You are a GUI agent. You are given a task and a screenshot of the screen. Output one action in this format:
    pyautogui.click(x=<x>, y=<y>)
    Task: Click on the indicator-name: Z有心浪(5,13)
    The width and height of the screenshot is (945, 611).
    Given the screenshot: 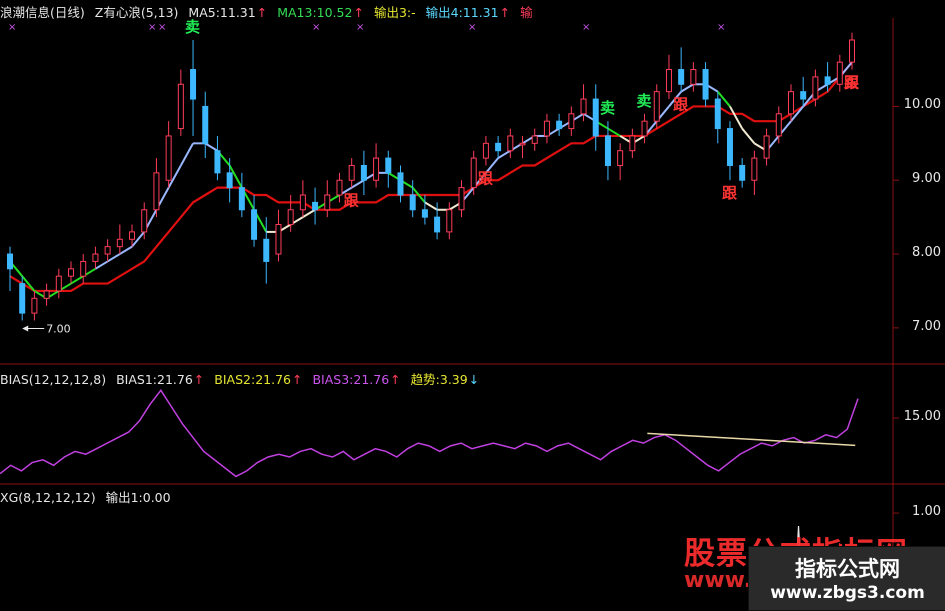 What is the action you would take?
    pyautogui.click(x=136, y=12)
    